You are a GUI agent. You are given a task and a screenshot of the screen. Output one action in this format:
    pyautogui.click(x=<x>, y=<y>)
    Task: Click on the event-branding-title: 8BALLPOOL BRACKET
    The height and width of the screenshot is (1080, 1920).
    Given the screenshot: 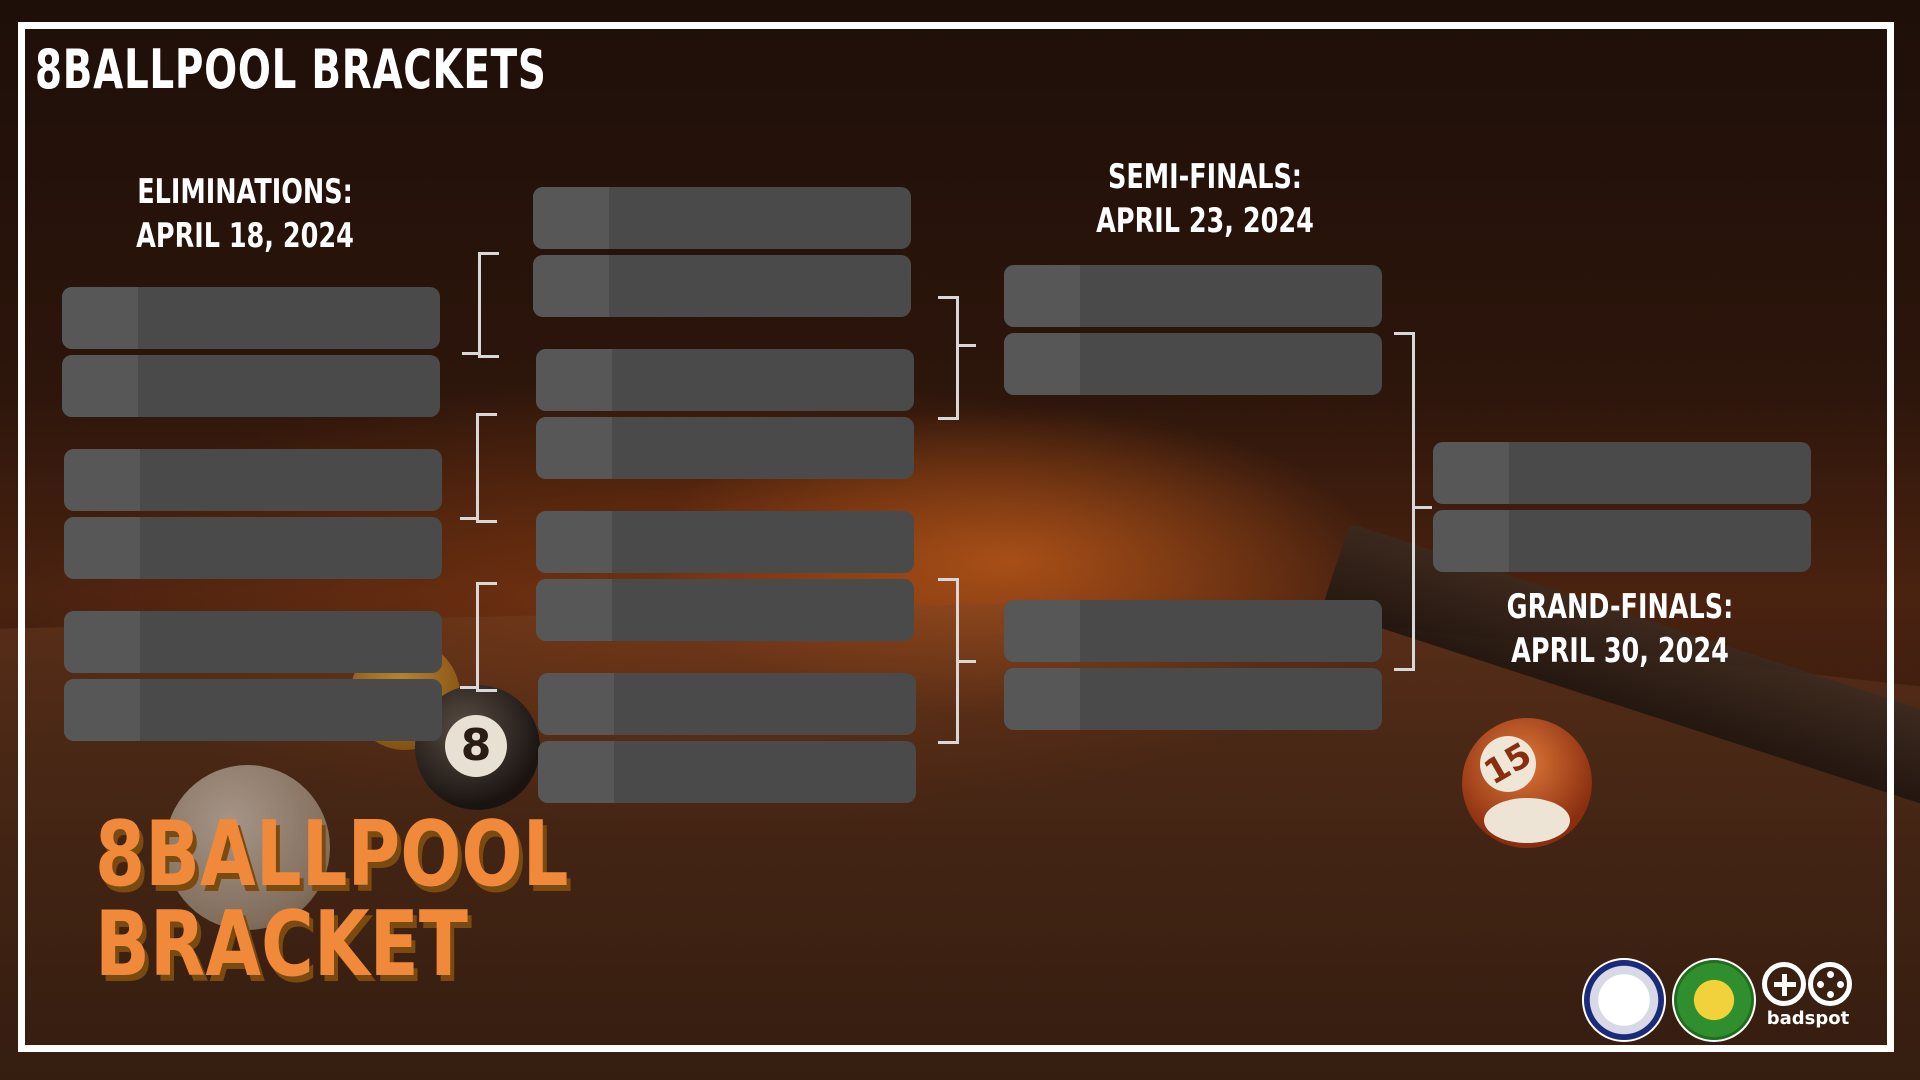 What is the action you would take?
    pyautogui.click(x=332, y=899)
    